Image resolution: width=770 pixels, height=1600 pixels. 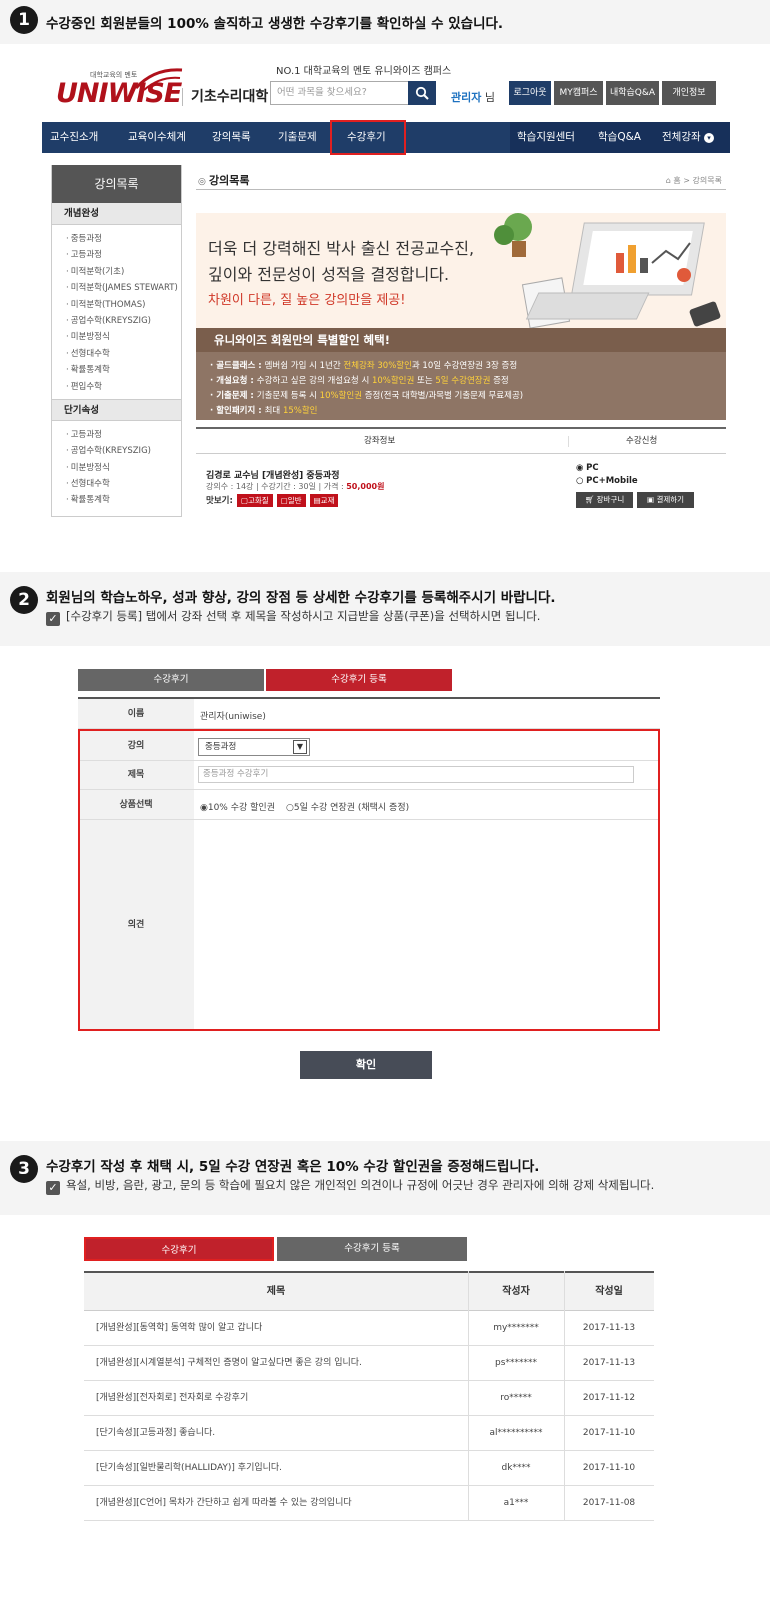 What do you see at coordinates (189, 1468) in the screenshot?
I see `review-title: [단기속성][일반물리학(HALLIDAY)] 후기입니다.` at bounding box center [189, 1468].